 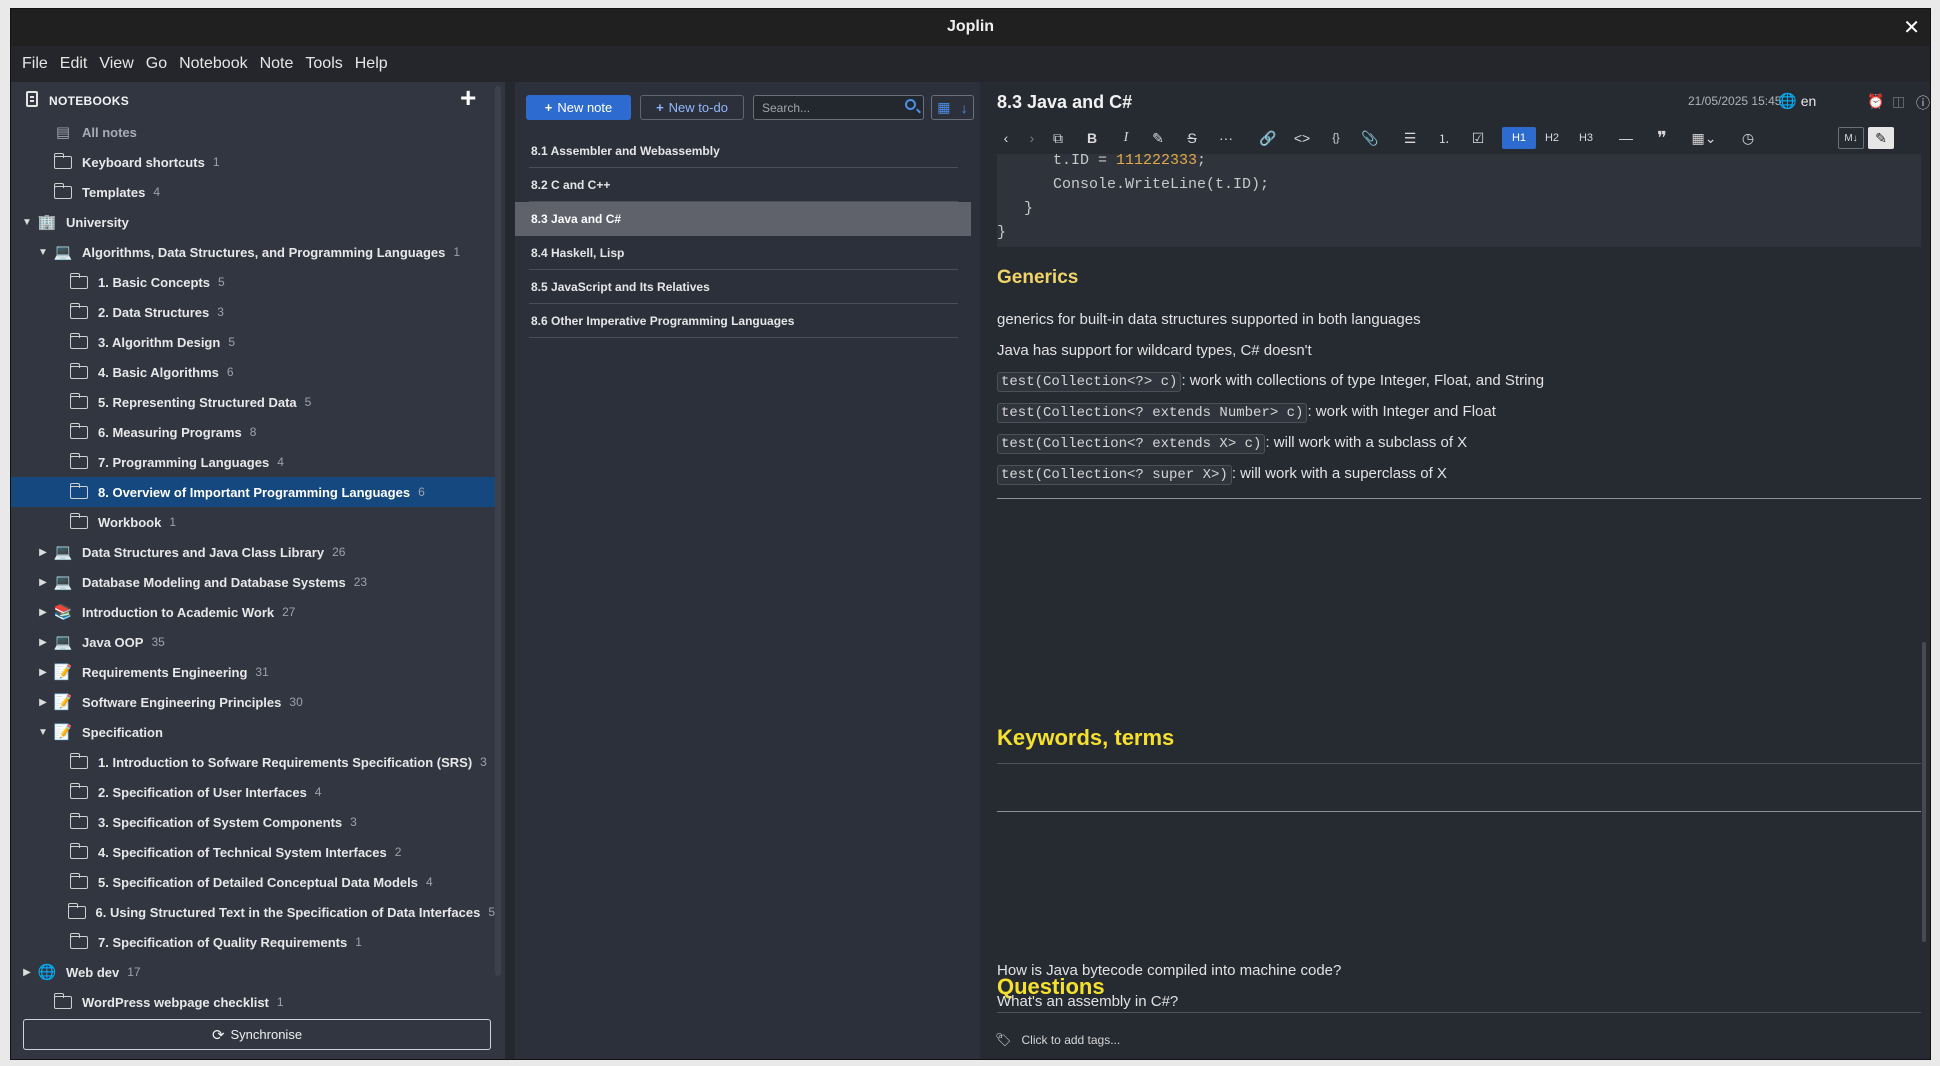 I want to click on sidebar-splitter, so click(x=510, y=570).